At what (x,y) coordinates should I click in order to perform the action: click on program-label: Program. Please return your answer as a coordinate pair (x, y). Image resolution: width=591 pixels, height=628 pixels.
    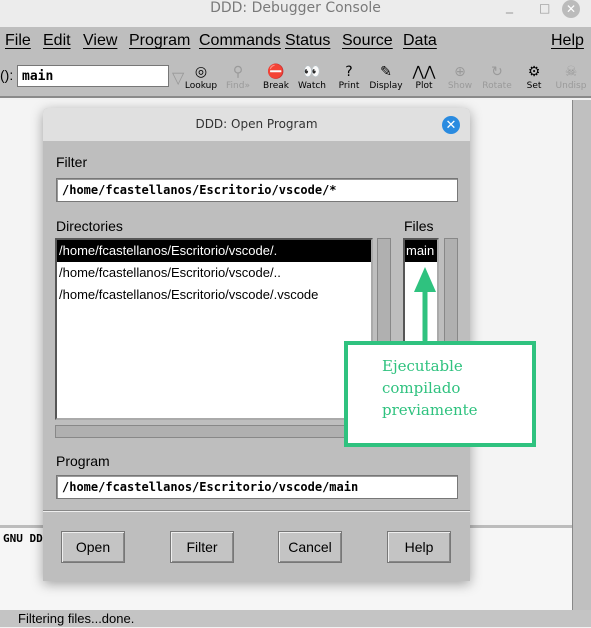
    Looking at the image, I should click on (83, 461).